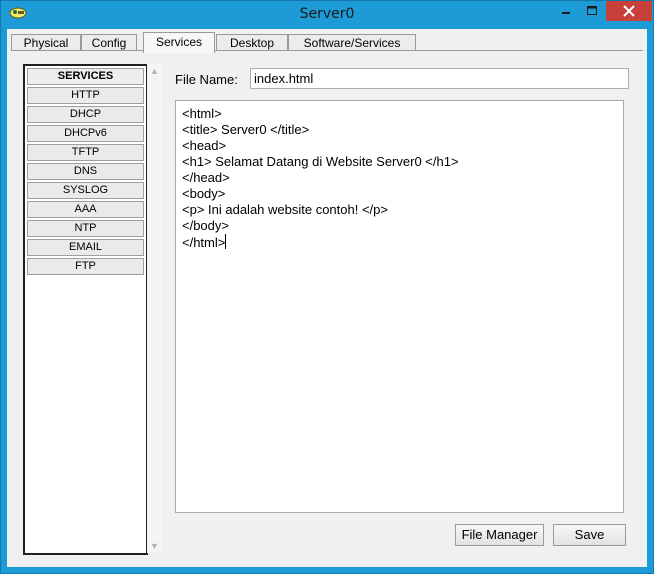 The height and width of the screenshot is (574, 654). I want to click on editor-line: </head>, so click(206, 177).